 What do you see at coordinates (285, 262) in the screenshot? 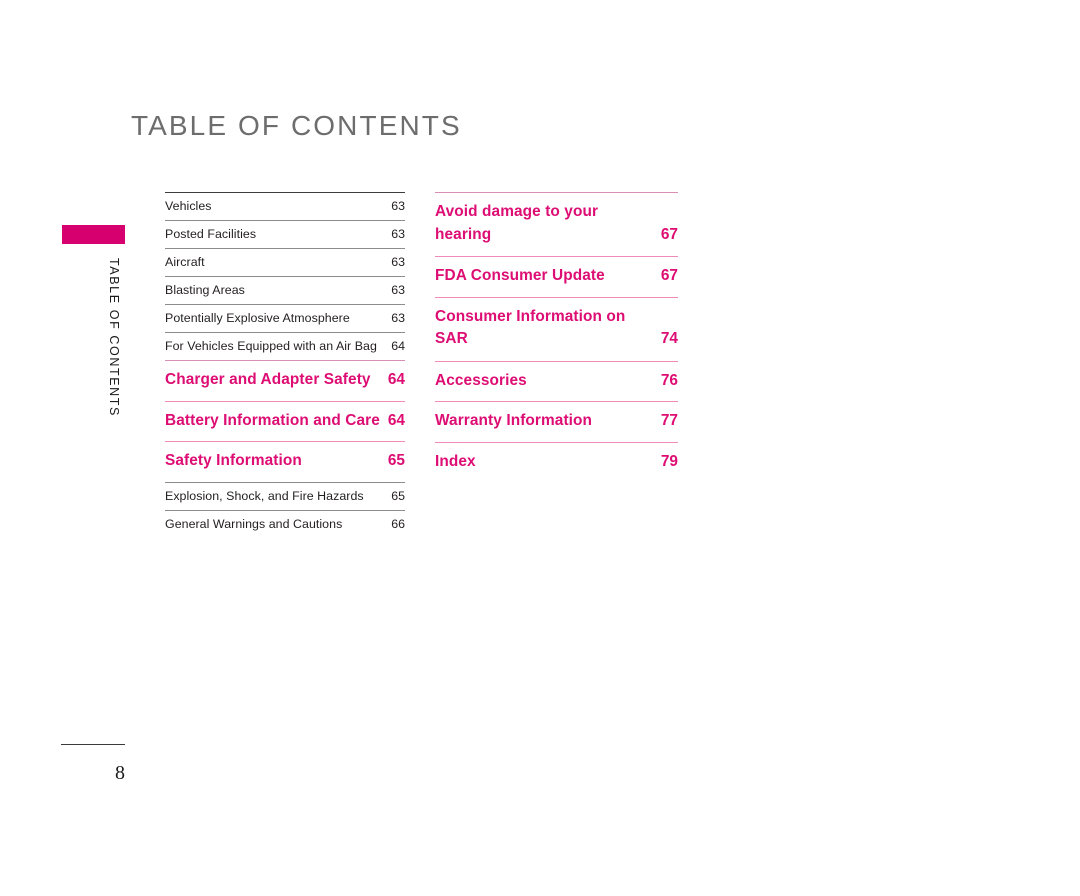
I see `toc-entry: Aircraft 63` at bounding box center [285, 262].